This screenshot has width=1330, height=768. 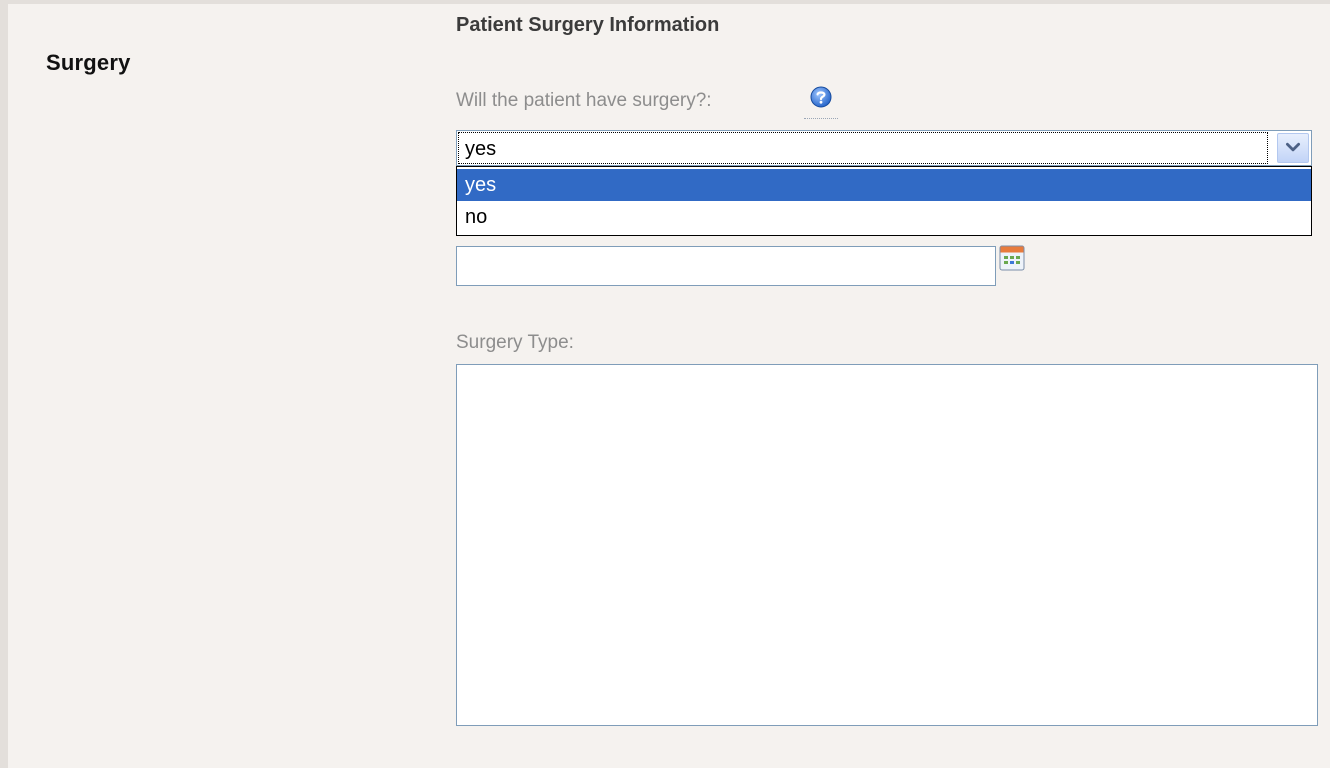 I want to click on surgery-date-input, so click(x=726, y=266).